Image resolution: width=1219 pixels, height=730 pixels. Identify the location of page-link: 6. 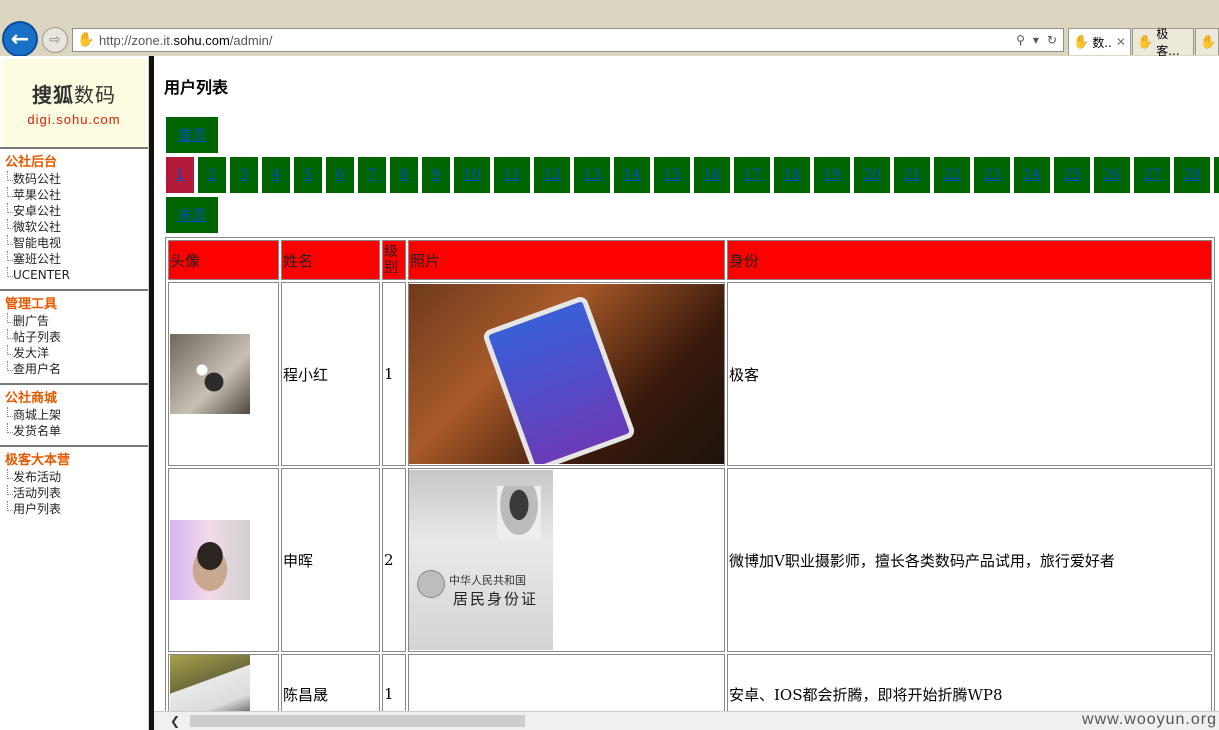
(340, 175).